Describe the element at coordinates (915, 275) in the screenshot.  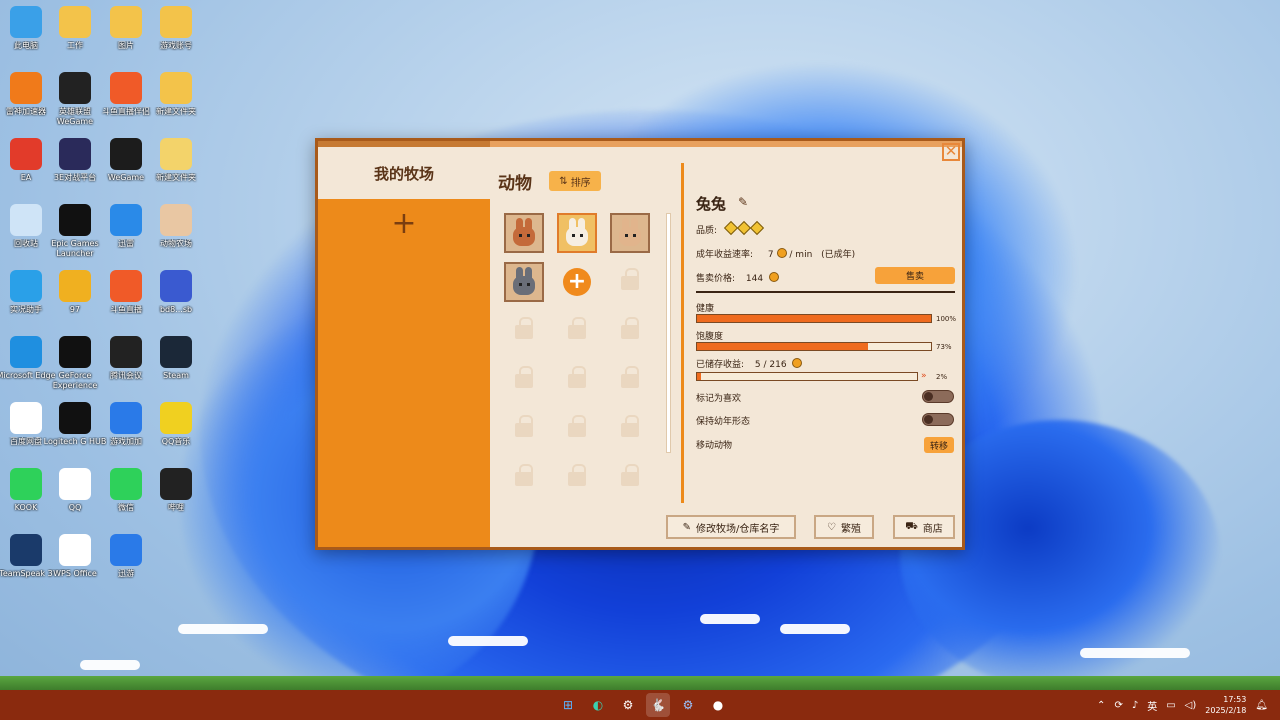
I see `sell-button: 售卖` at that location.